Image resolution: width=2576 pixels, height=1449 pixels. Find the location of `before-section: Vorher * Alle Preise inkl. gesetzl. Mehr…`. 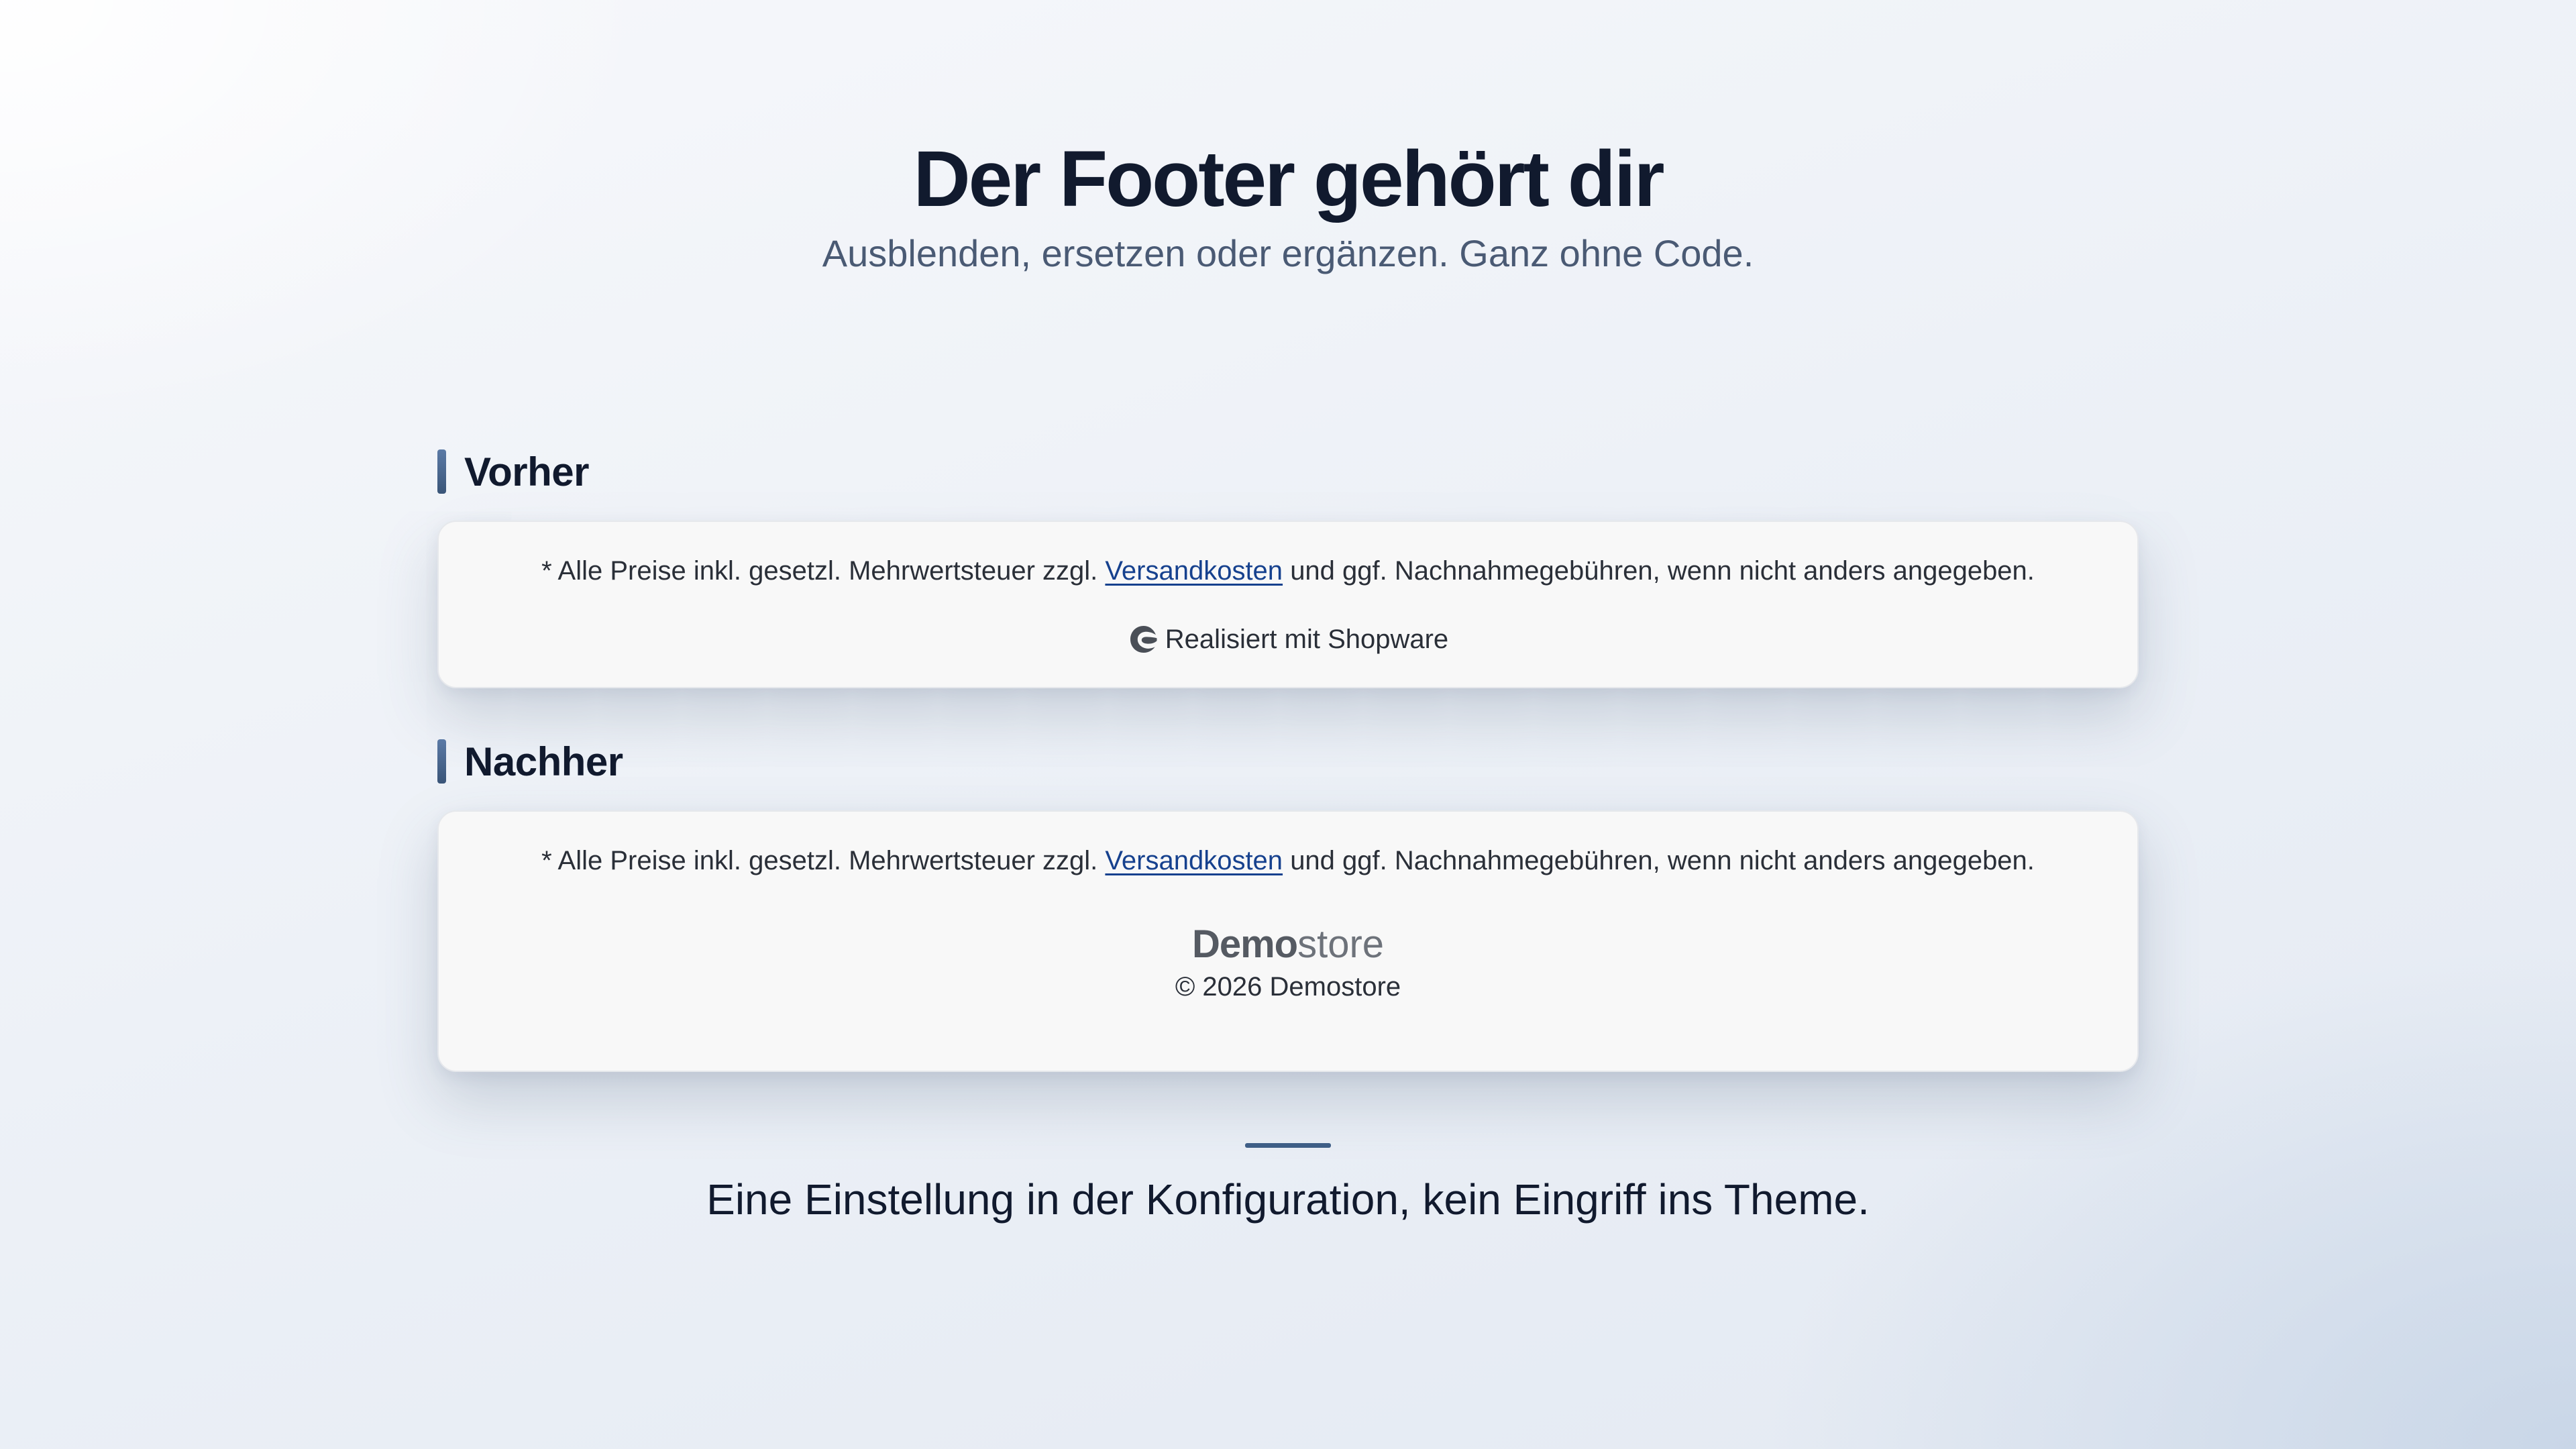

before-section: Vorher * Alle Preise inkl. gesetzl. Mehr… is located at coordinates (1288, 568).